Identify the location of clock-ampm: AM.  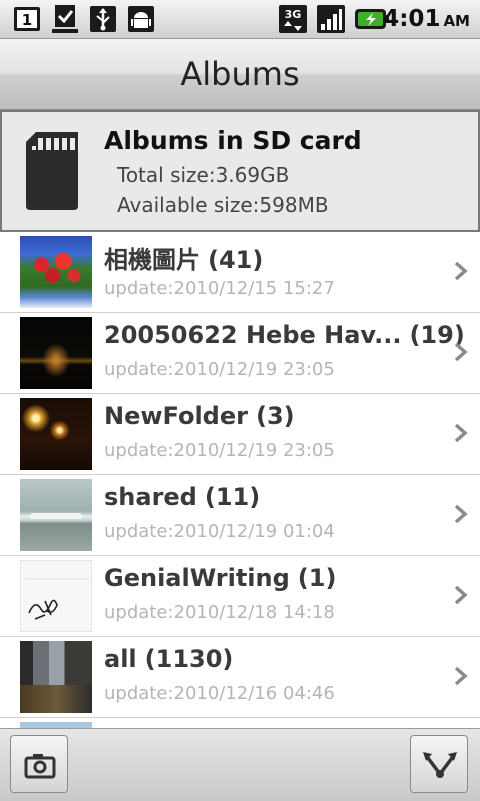
(456, 21).